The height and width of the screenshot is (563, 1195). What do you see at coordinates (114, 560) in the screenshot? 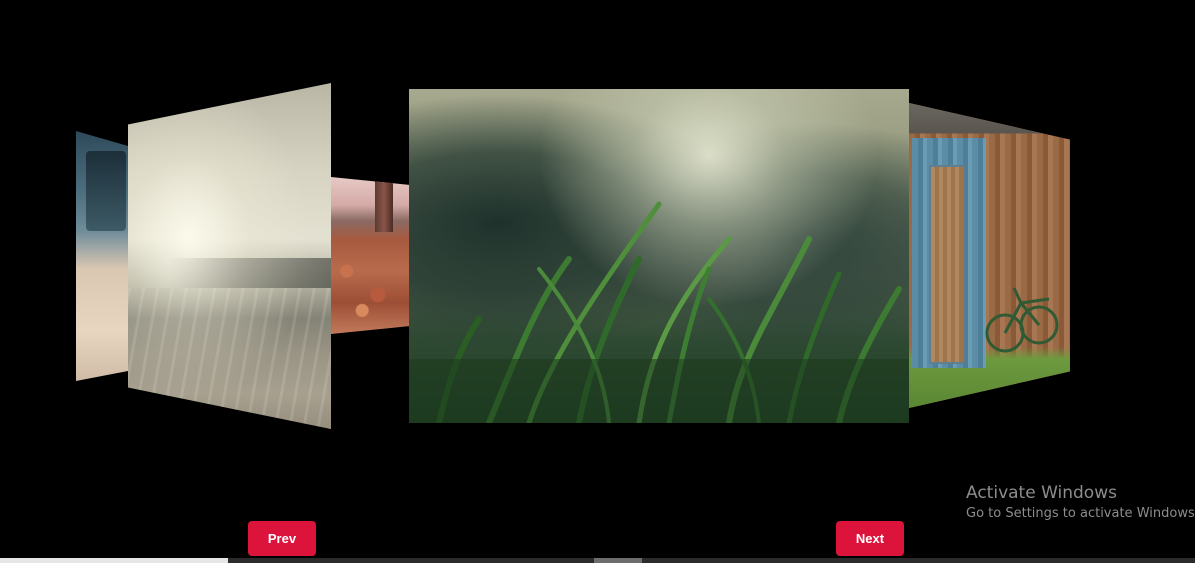
I see `scrollbar-track-highlight` at bounding box center [114, 560].